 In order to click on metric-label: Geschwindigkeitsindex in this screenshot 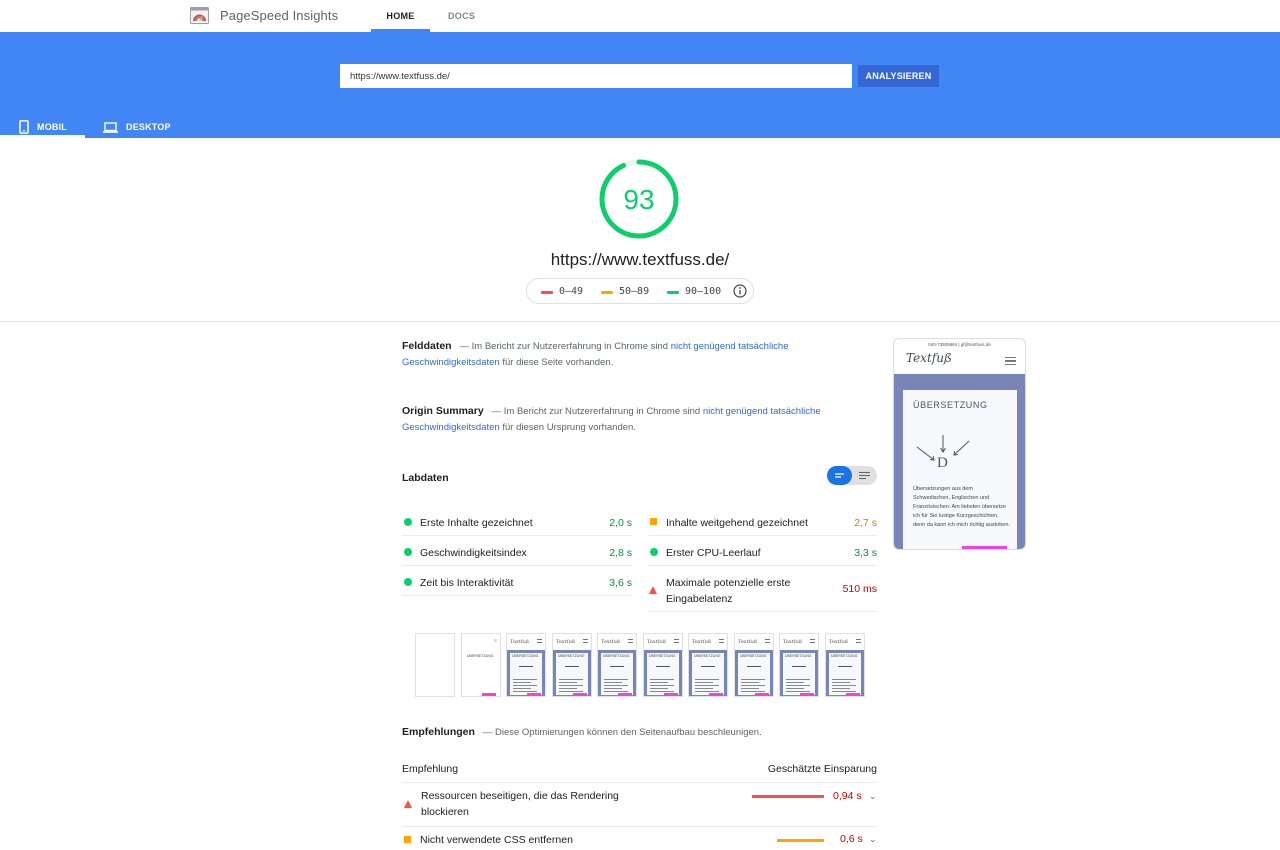, I will do `click(473, 553)`.